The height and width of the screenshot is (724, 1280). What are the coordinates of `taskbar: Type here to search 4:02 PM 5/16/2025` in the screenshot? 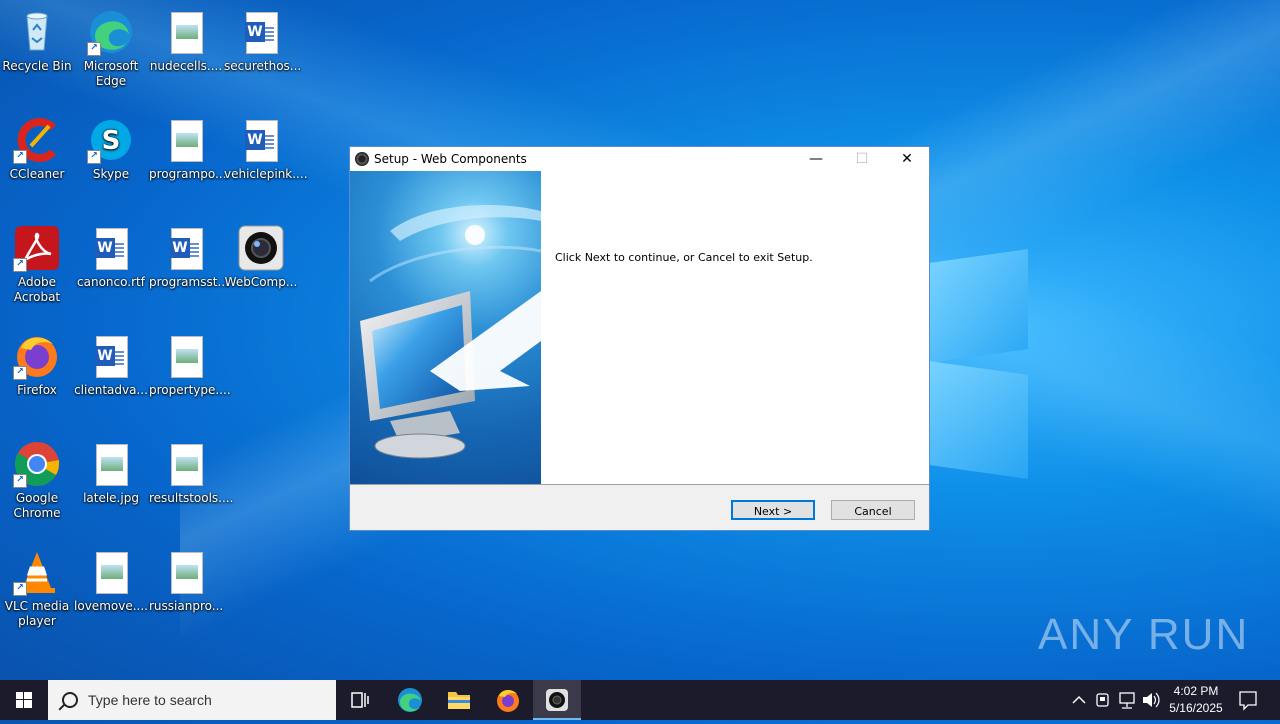 It's located at (640, 700).